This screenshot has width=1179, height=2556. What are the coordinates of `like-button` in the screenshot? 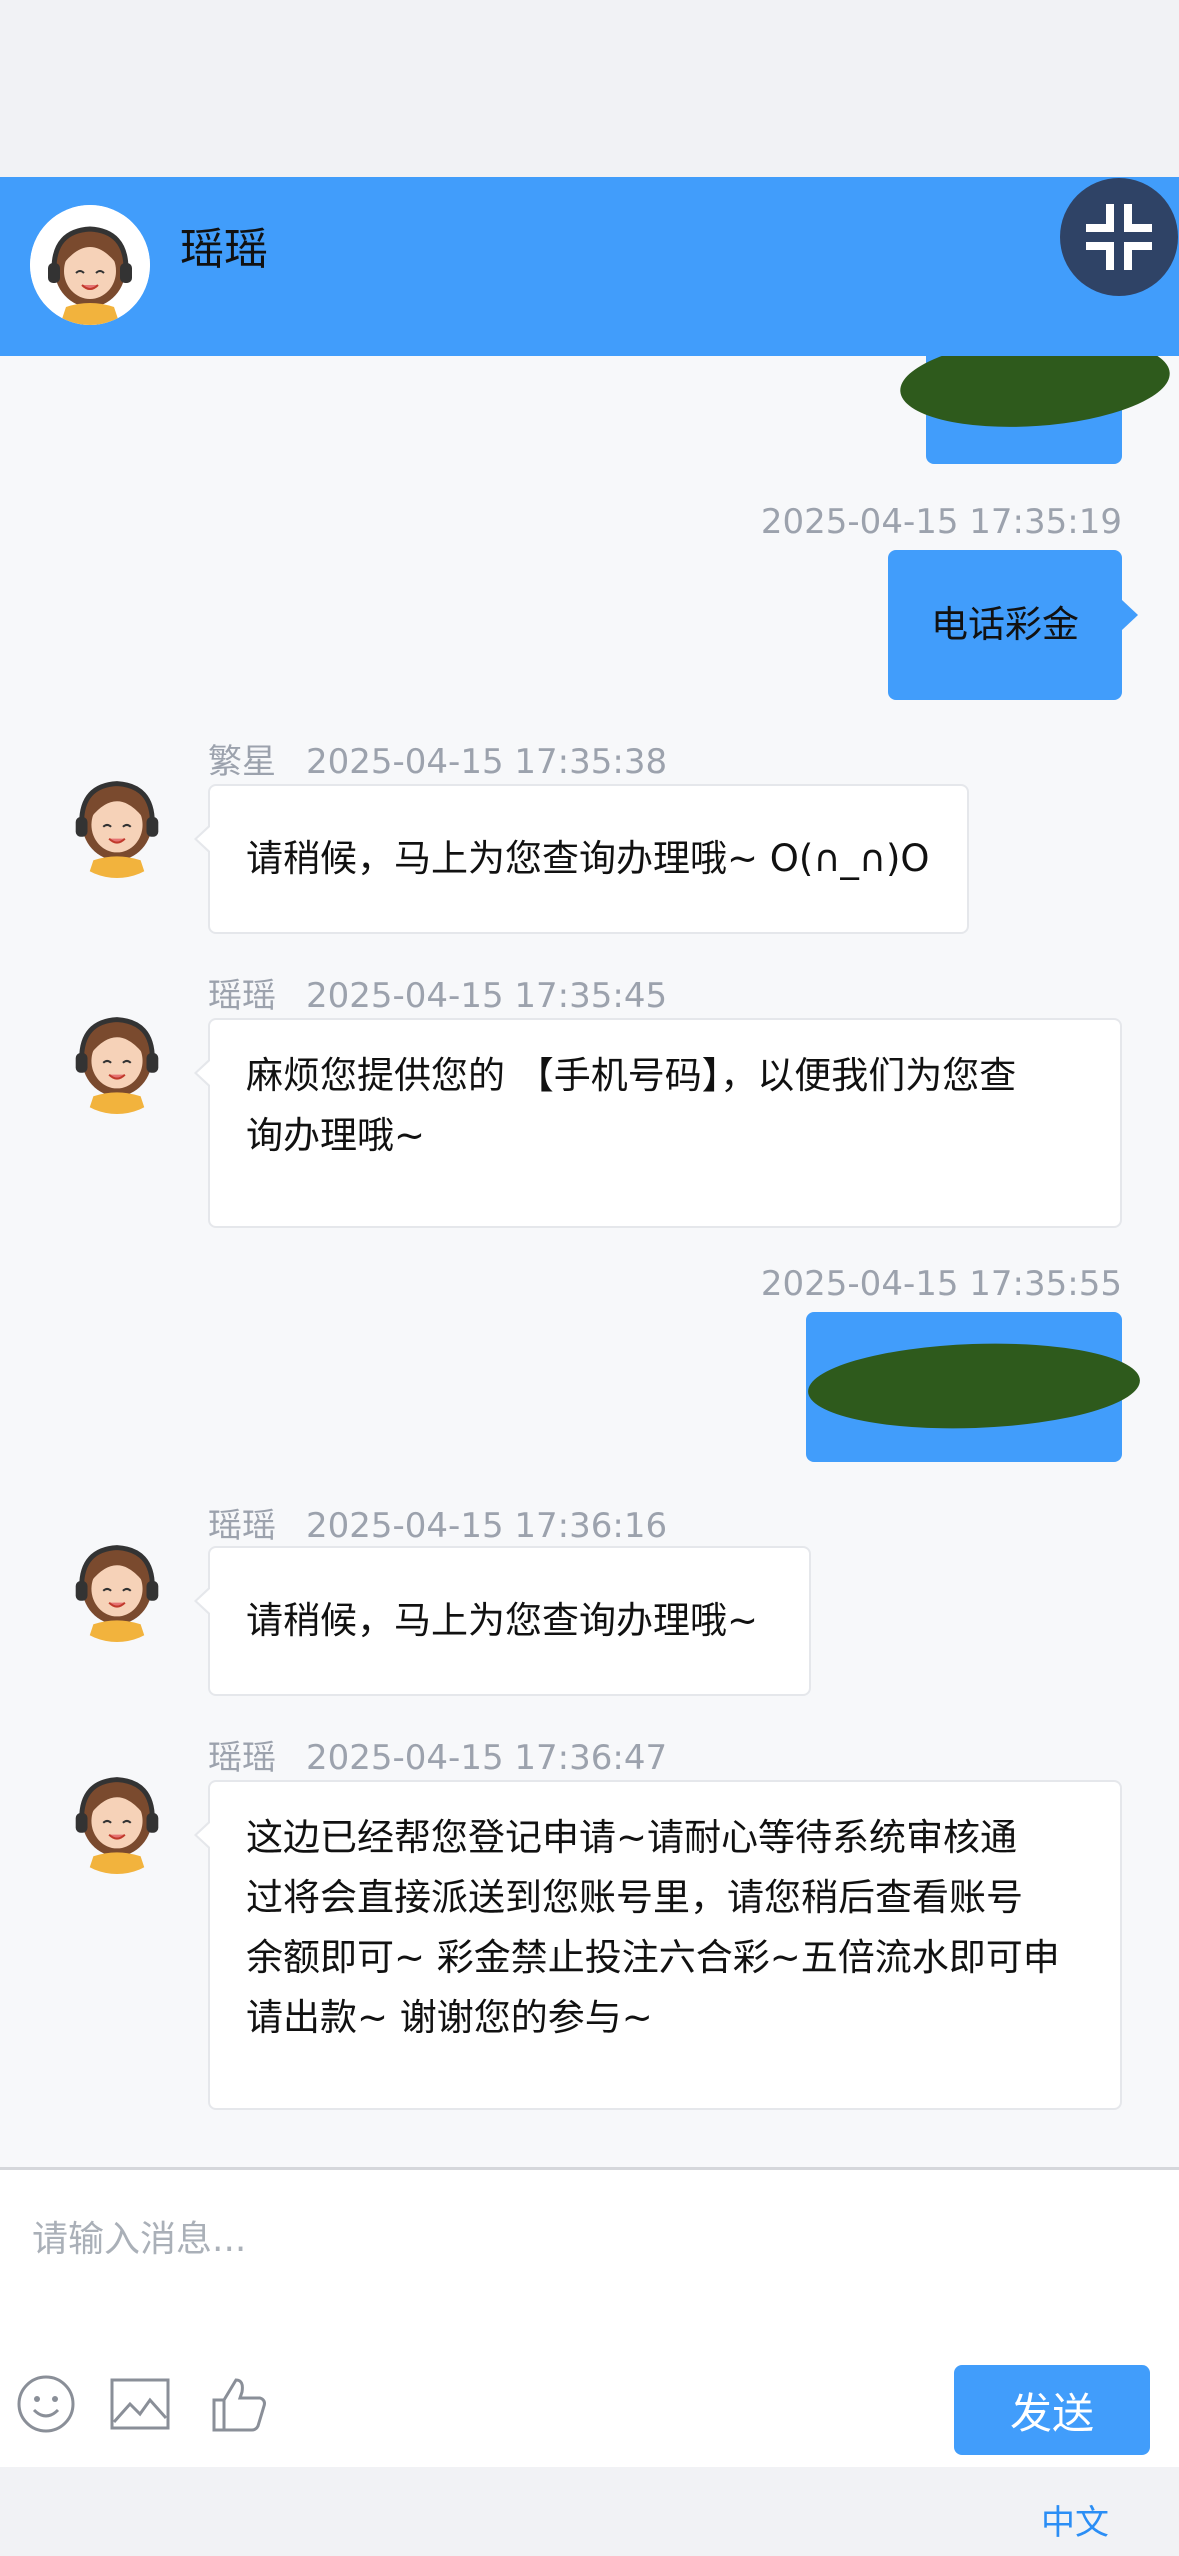 It's located at (238, 2404).